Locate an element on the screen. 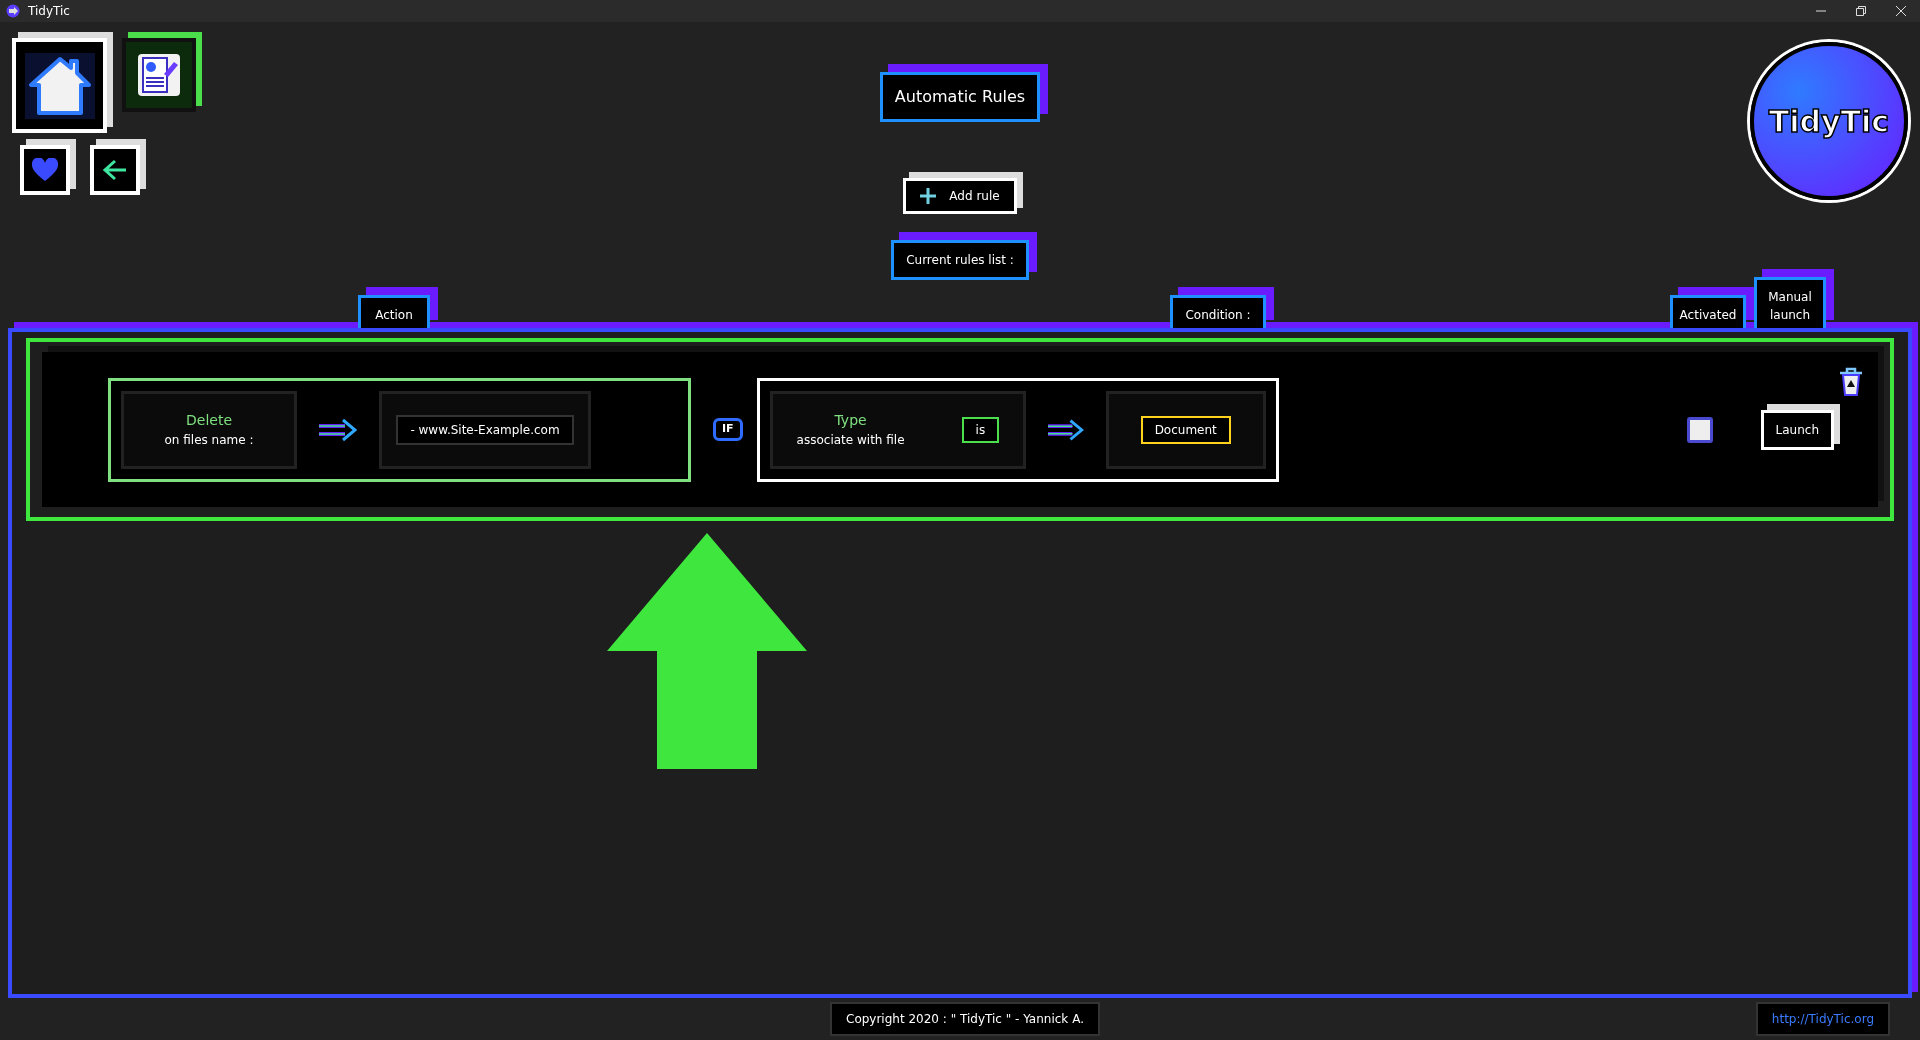 The image size is (1920, 1040). target-value: - www.Site-Example.com is located at coordinates (485, 429).